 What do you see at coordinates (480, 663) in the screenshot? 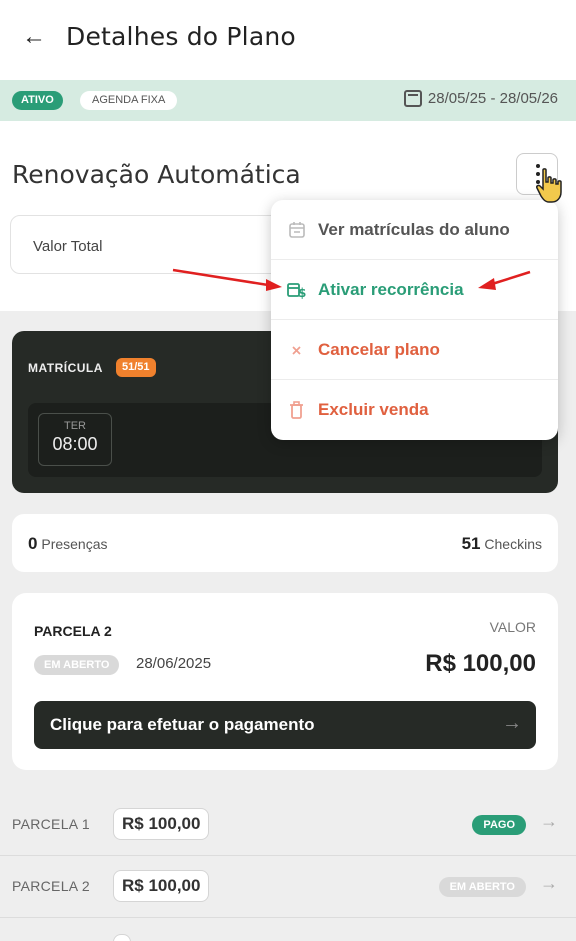
I see `installment-amount: R$ 100,00` at bounding box center [480, 663].